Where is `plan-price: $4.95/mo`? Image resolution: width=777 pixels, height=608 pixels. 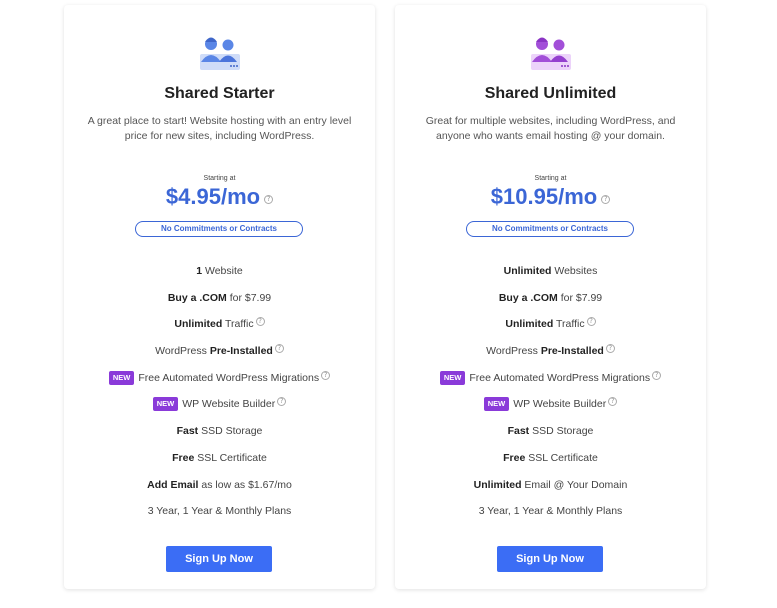
plan-price: $4.95/mo is located at coordinates (213, 196).